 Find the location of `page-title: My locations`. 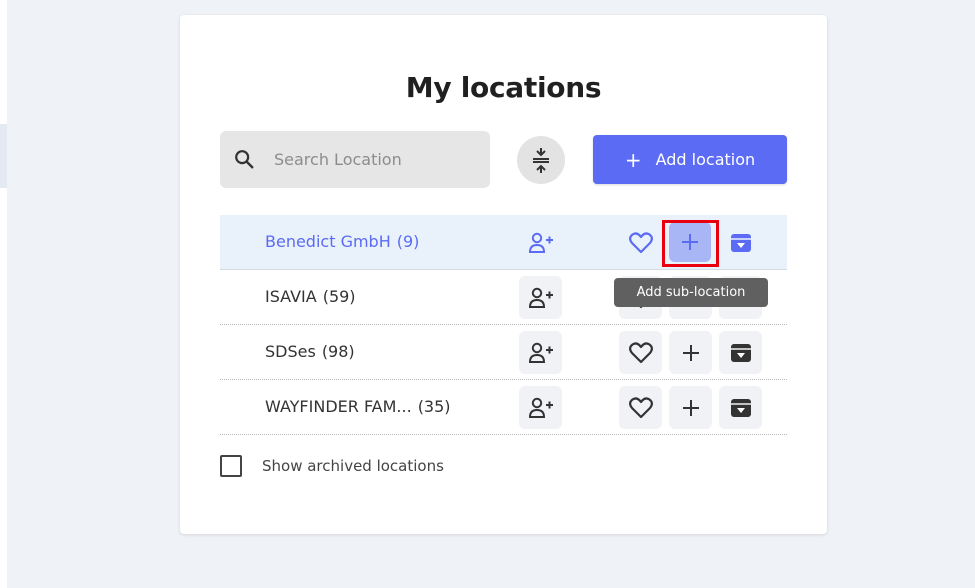

page-title: My locations is located at coordinates (503, 87).